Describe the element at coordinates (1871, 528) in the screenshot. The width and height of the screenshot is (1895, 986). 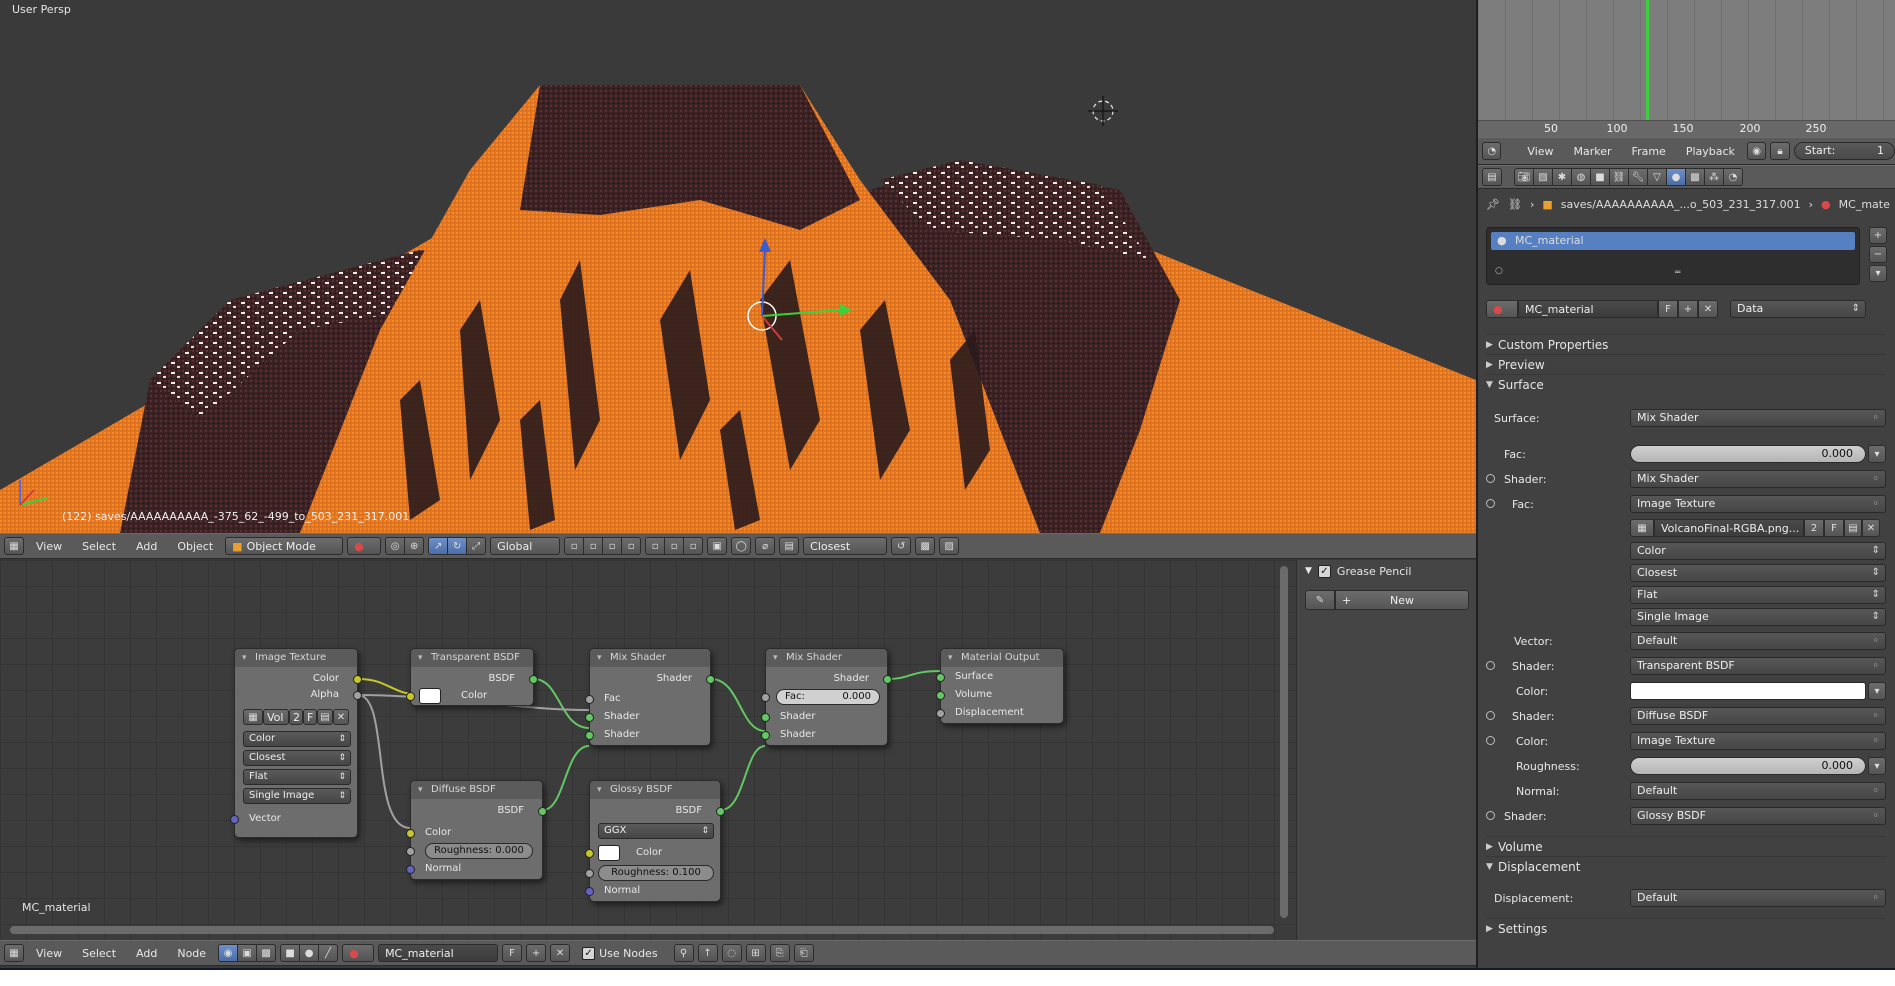
I see `close-icon: ✕` at that location.